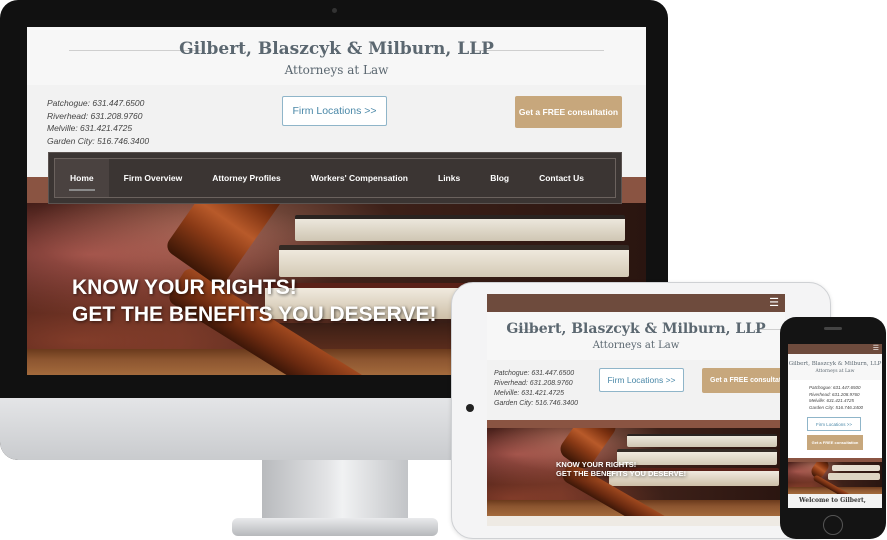  Describe the element at coordinates (184, 287) in the screenshot. I see `hero-line-1: KNOW YOUR RIGHTS!` at that location.